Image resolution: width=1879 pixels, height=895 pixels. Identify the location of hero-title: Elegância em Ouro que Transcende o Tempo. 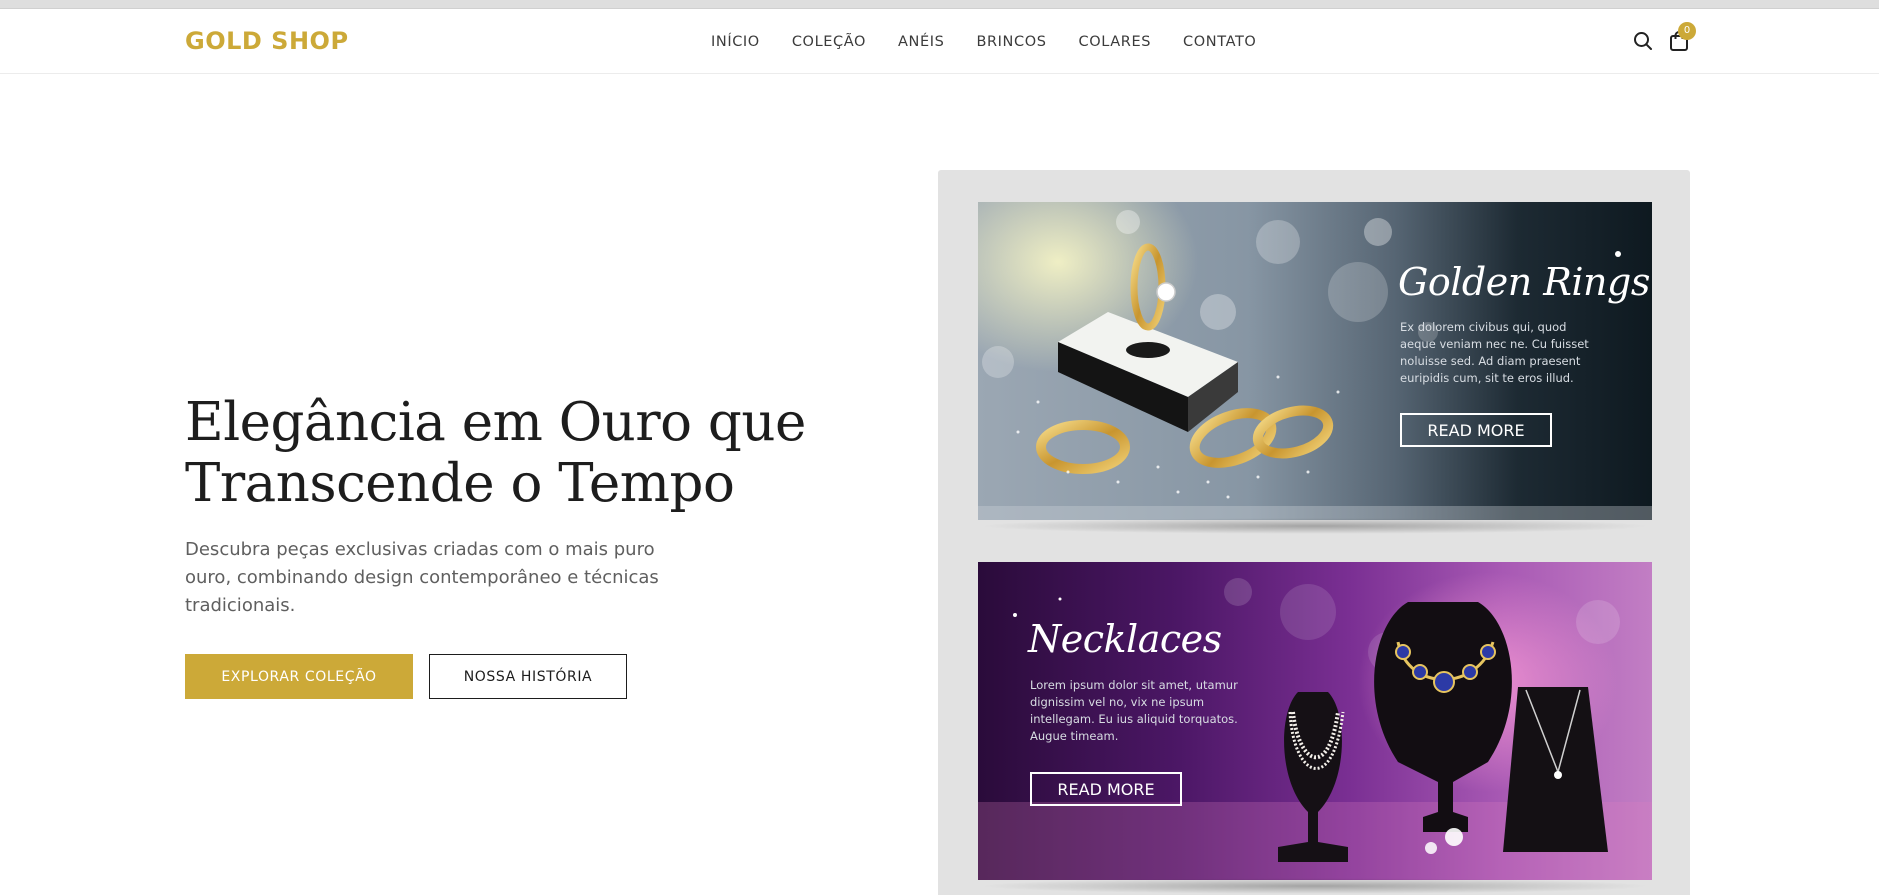
(505, 453).